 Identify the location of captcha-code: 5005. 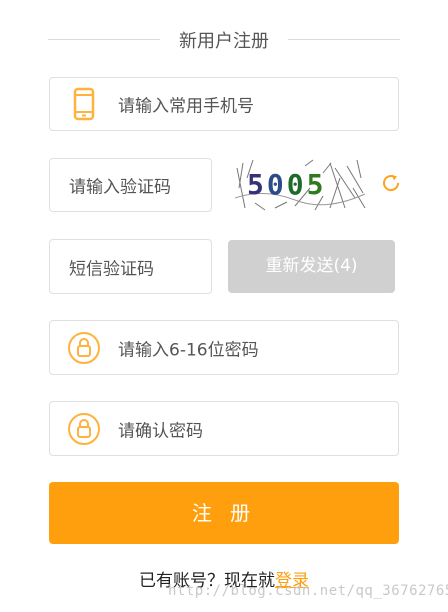
(286, 184).